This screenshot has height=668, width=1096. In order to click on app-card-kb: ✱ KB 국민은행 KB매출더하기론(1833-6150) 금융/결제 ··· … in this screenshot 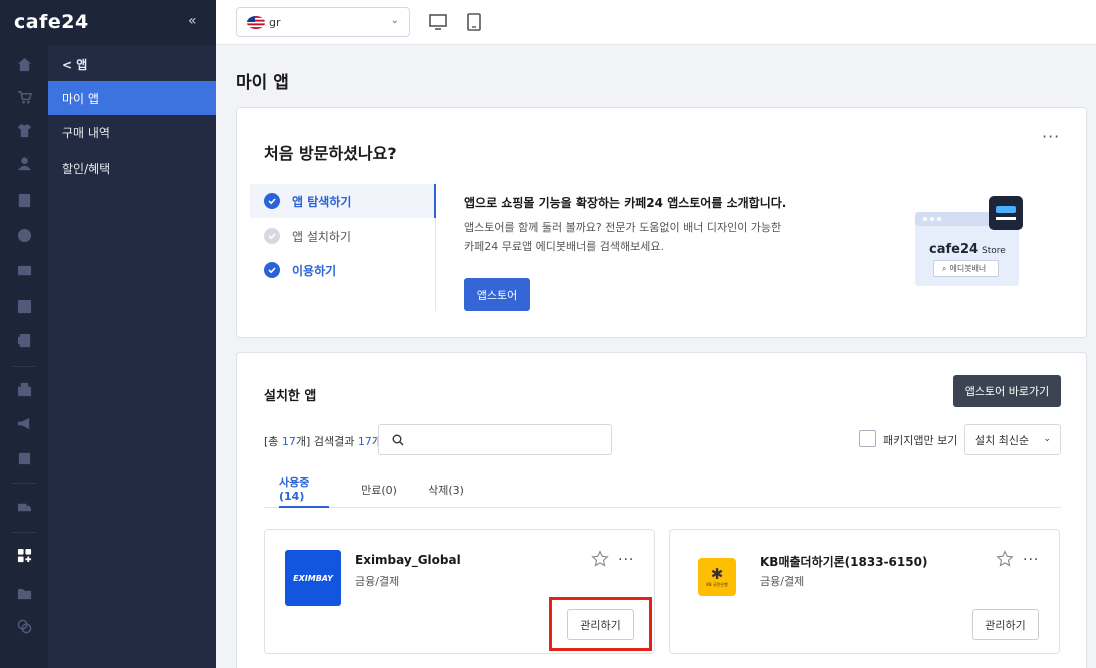, I will do `click(864, 591)`.